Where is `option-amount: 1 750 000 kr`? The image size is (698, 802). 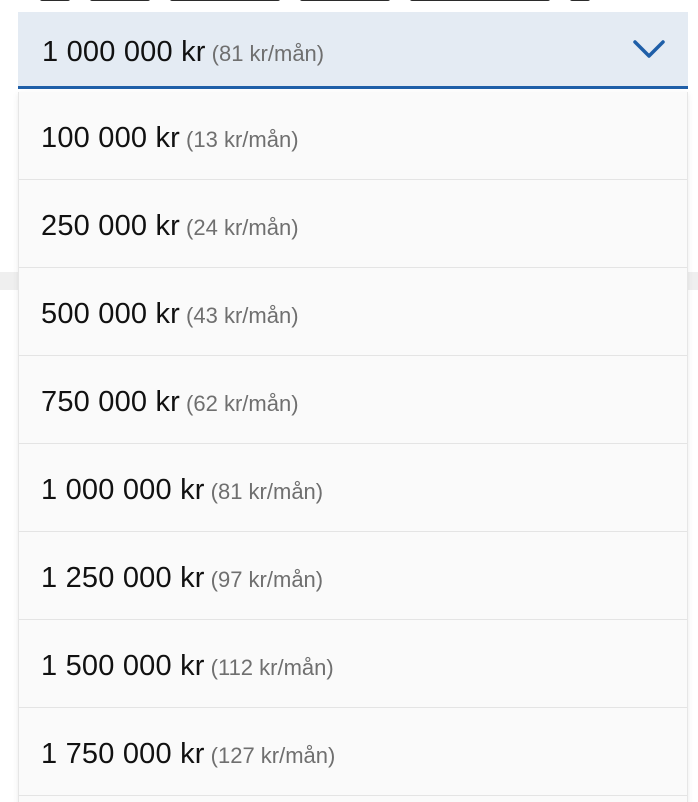
option-amount: 1 750 000 kr is located at coordinates (123, 754).